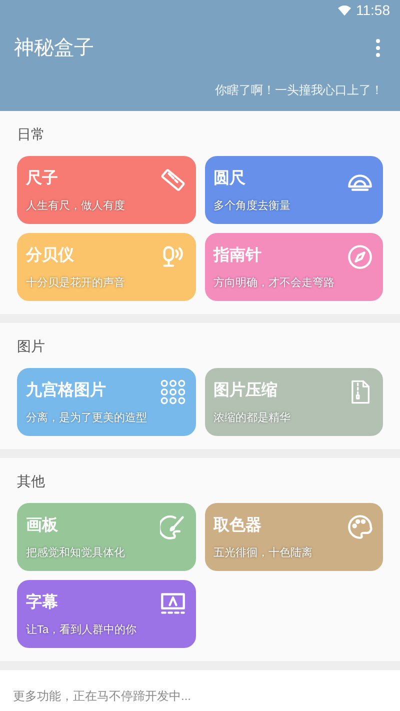  Describe the element at coordinates (293, 537) in the screenshot. I see `tool-card: 取色器 五光徘徊，十色陆离` at that location.